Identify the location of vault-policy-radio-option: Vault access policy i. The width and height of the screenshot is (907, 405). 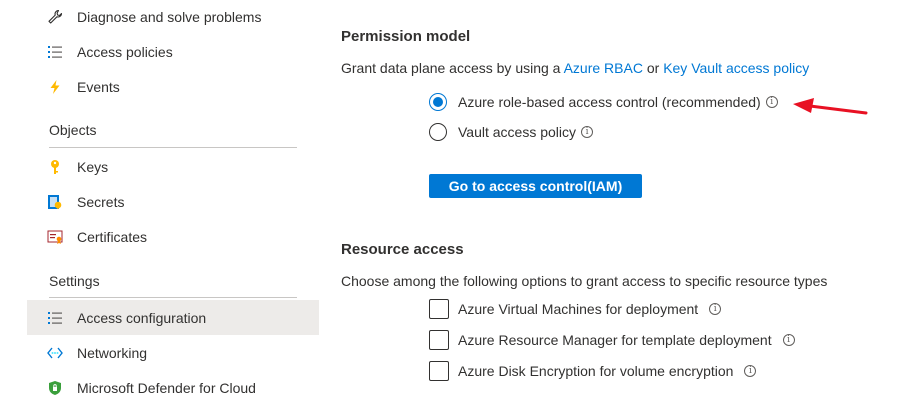
(511, 132).